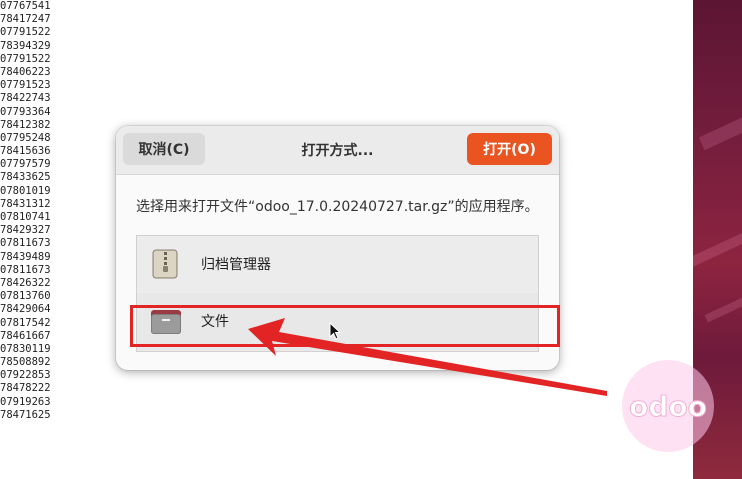 The image size is (742, 479). Describe the element at coordinates (25, 6) in the screenshot. I see `terminal-line: 07767541` at that location.